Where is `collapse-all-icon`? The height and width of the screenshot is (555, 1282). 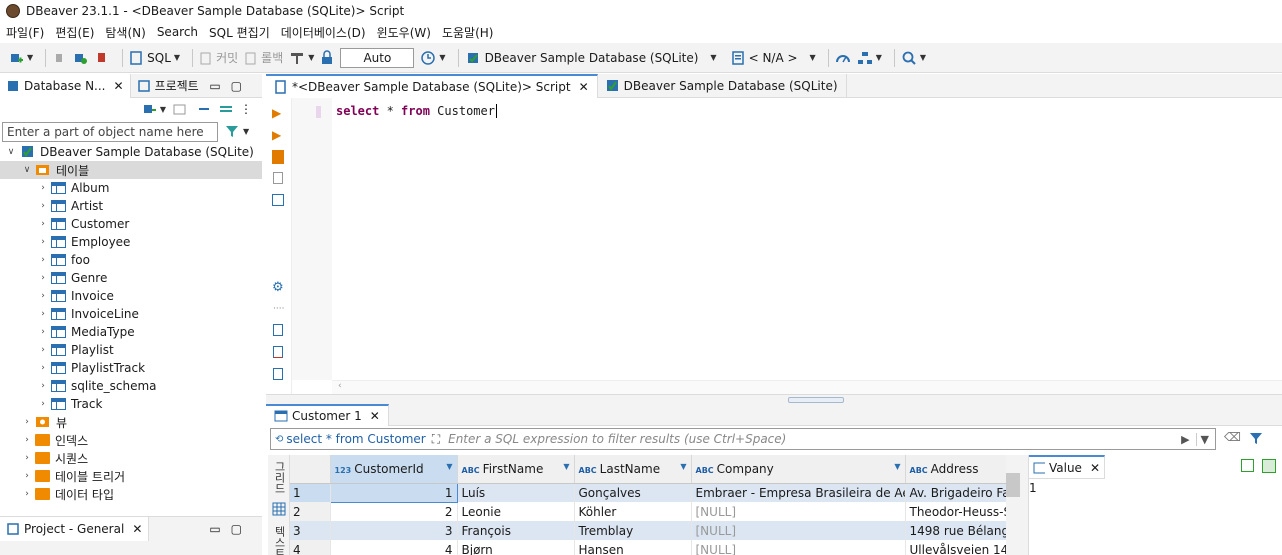 collapse-all-icon is located at coordinates (204, 109).